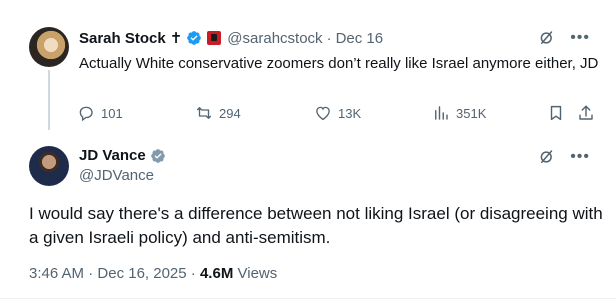 This screenshot has height=302, width=616. Describe the element at coordinates (441, 113) in the screenshot. I see `views-icon` at that location.